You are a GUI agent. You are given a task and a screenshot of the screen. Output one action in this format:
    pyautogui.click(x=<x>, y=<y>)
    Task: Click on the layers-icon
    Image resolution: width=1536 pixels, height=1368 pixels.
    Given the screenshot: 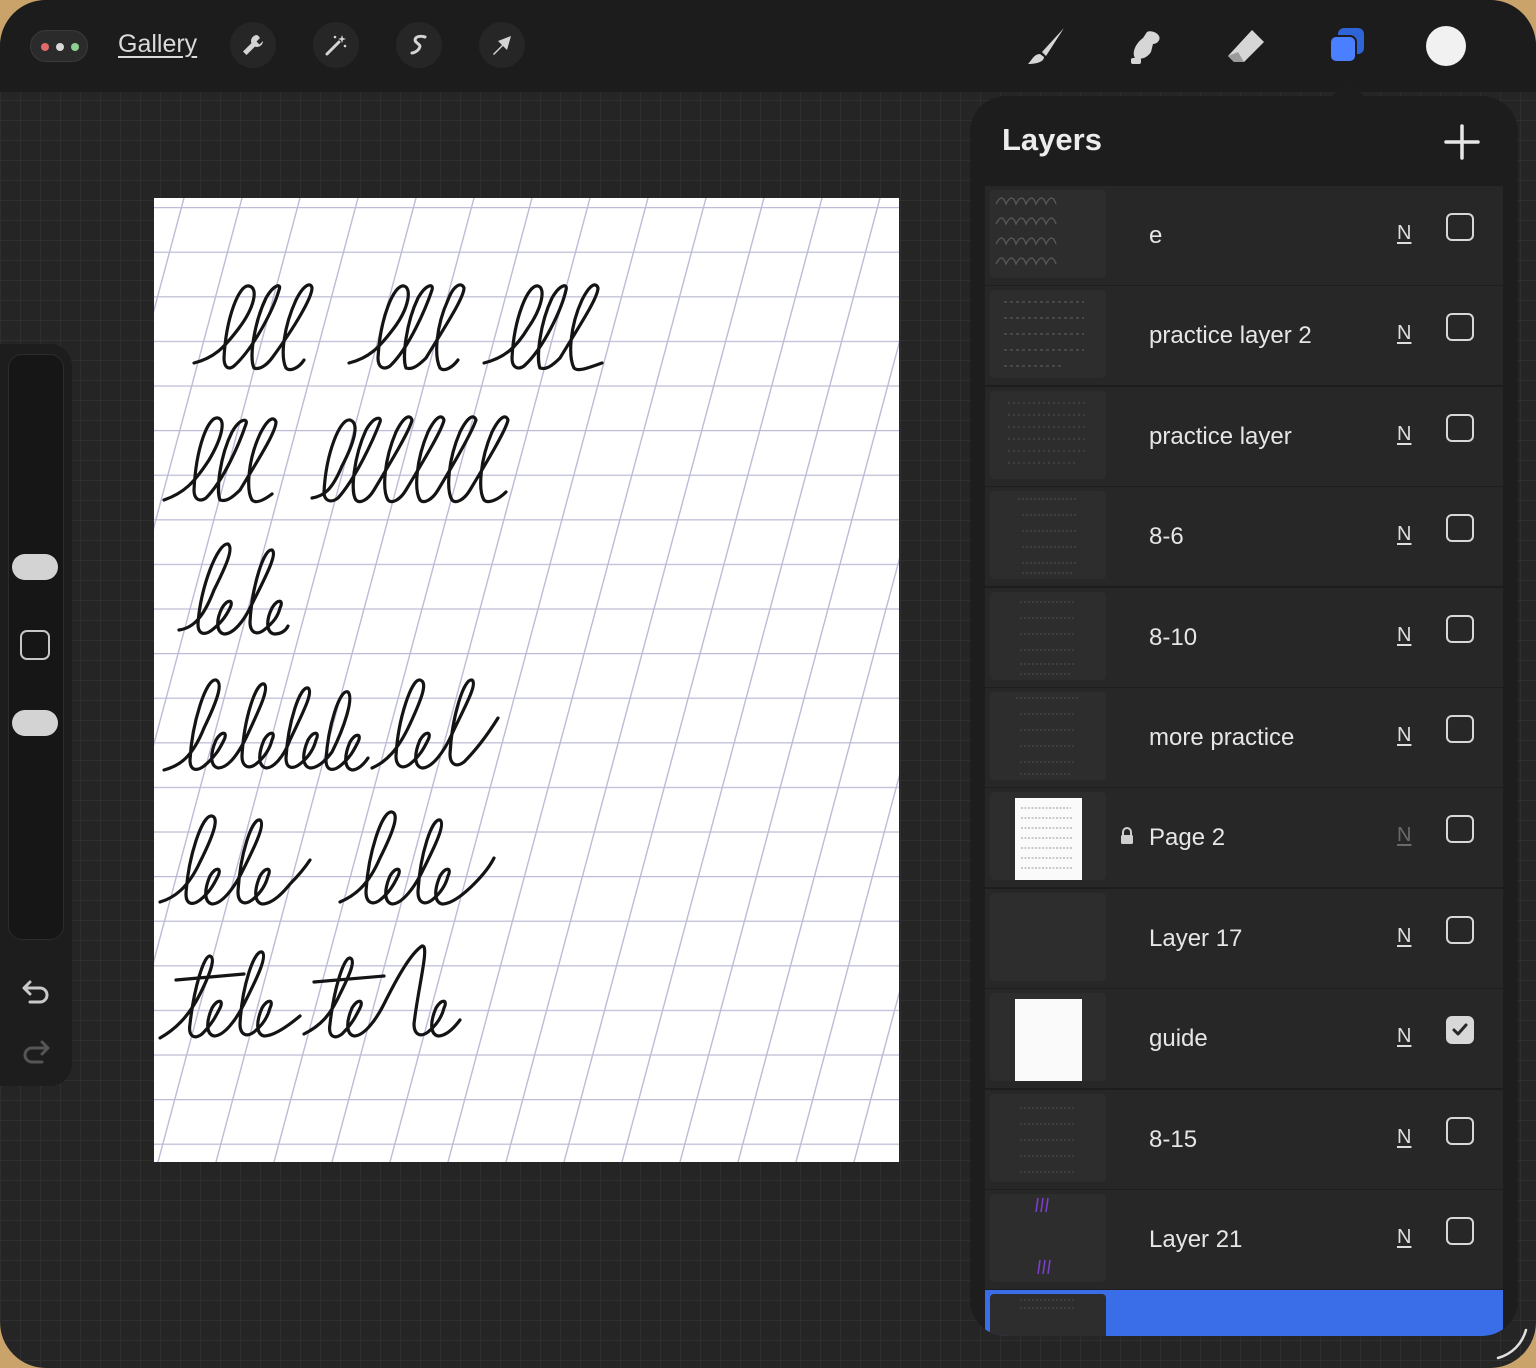 What is the action you would take?
    pyautogui.click(x=1346, y=45)
    